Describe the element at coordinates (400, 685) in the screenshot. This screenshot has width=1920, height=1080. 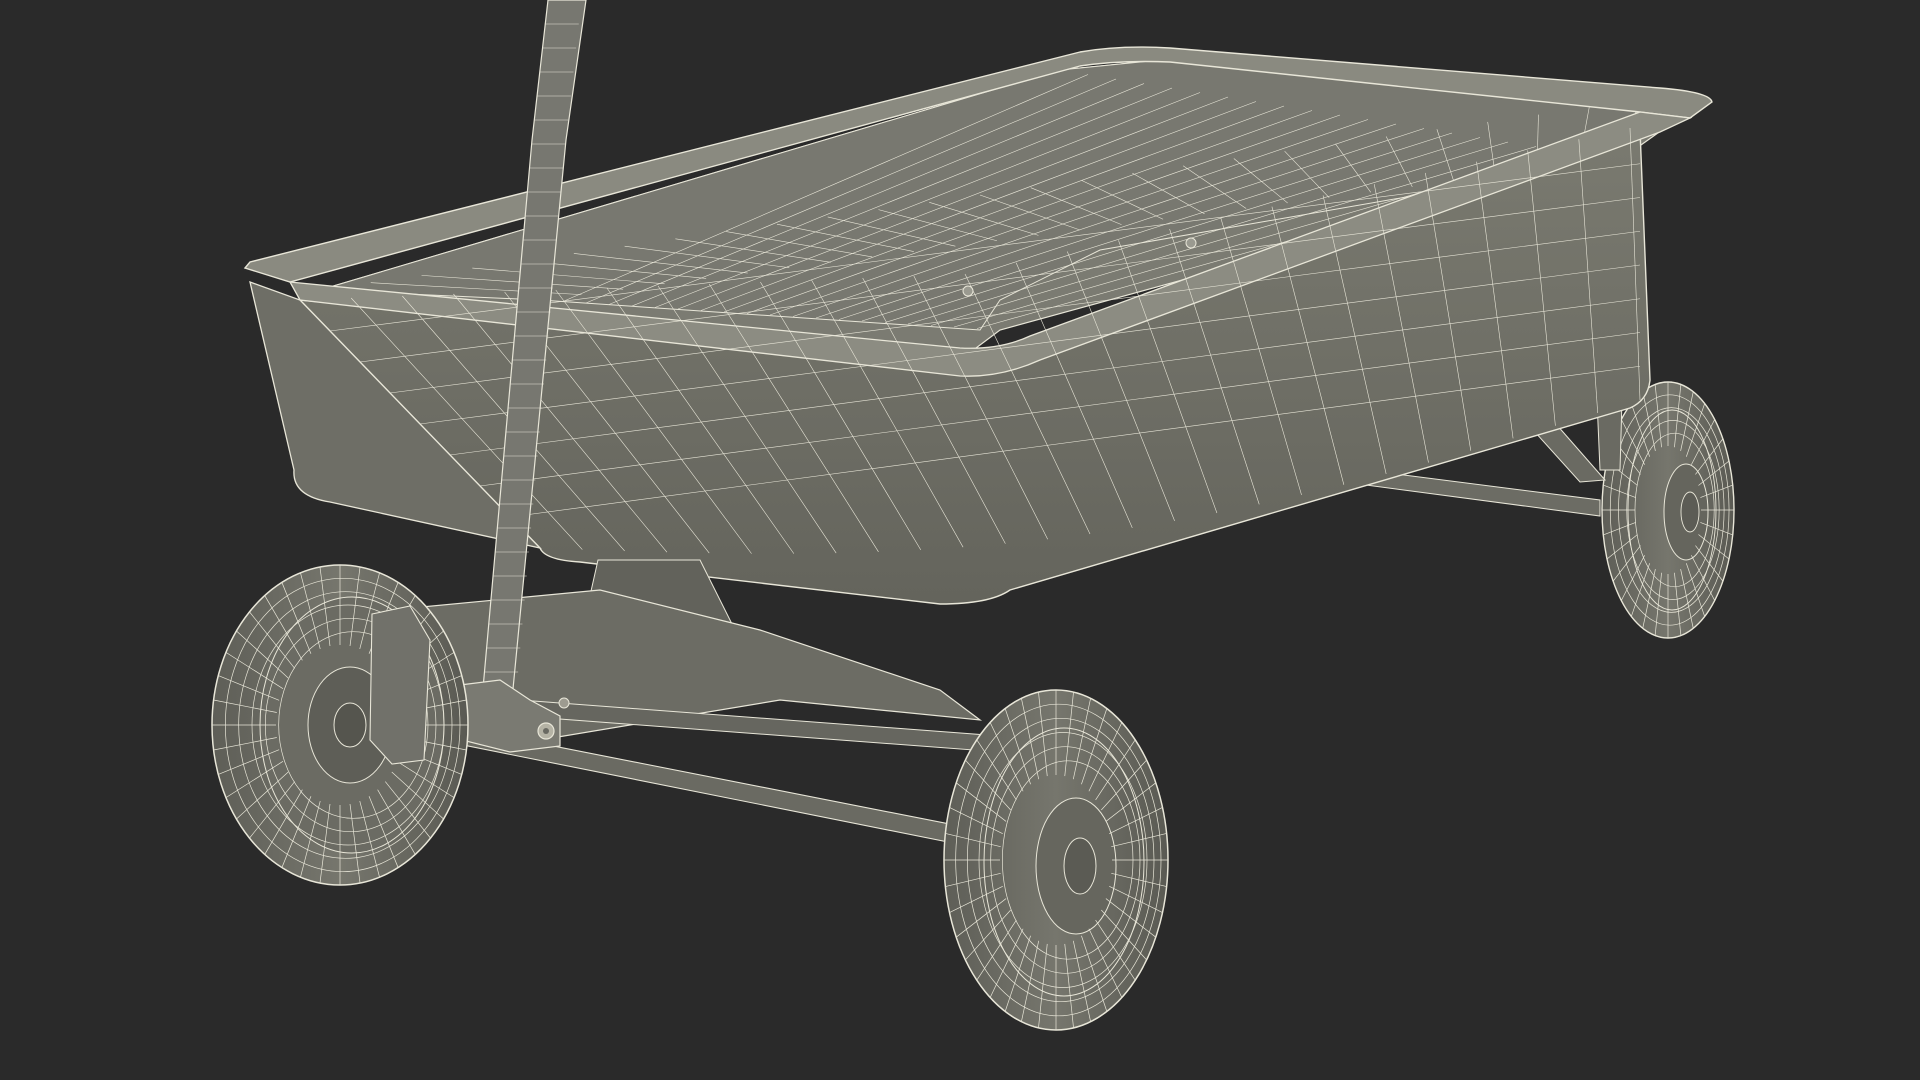
I see `axle-bracket` at that location.